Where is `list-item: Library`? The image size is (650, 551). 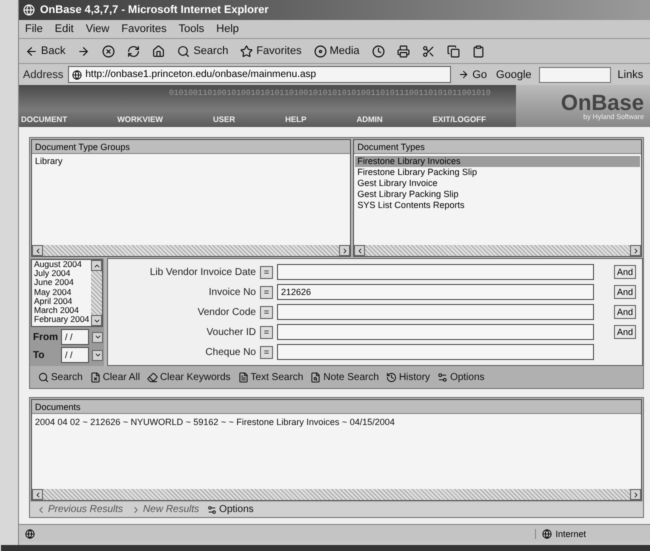 list-item: Library is located at coordinates (191, 161).